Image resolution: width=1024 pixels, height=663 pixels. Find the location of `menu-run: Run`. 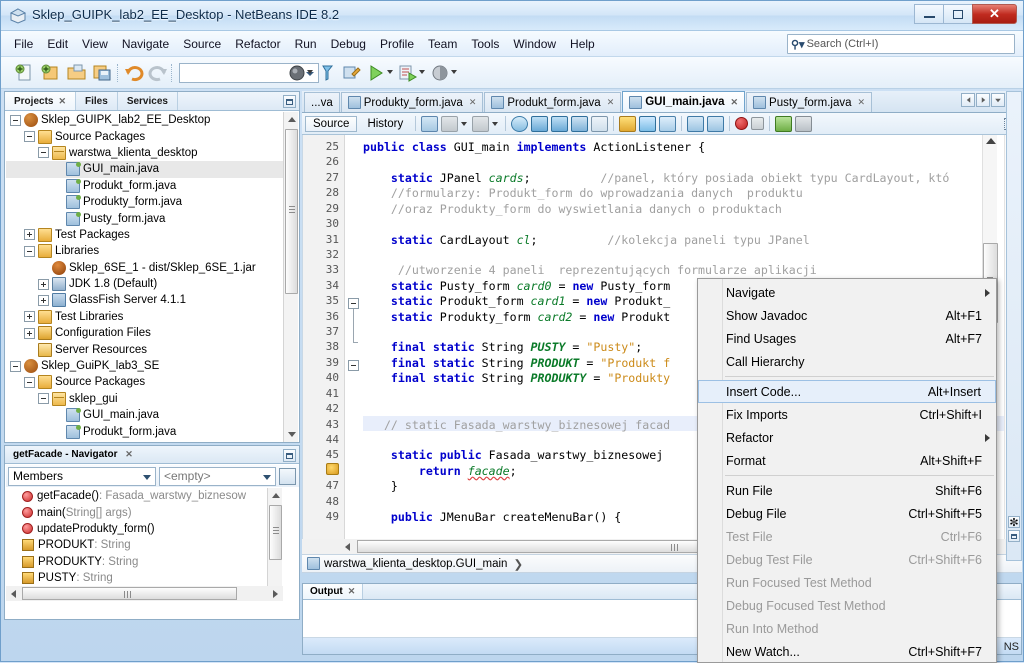

menu-run: Run is located at coordinates (306, 44).